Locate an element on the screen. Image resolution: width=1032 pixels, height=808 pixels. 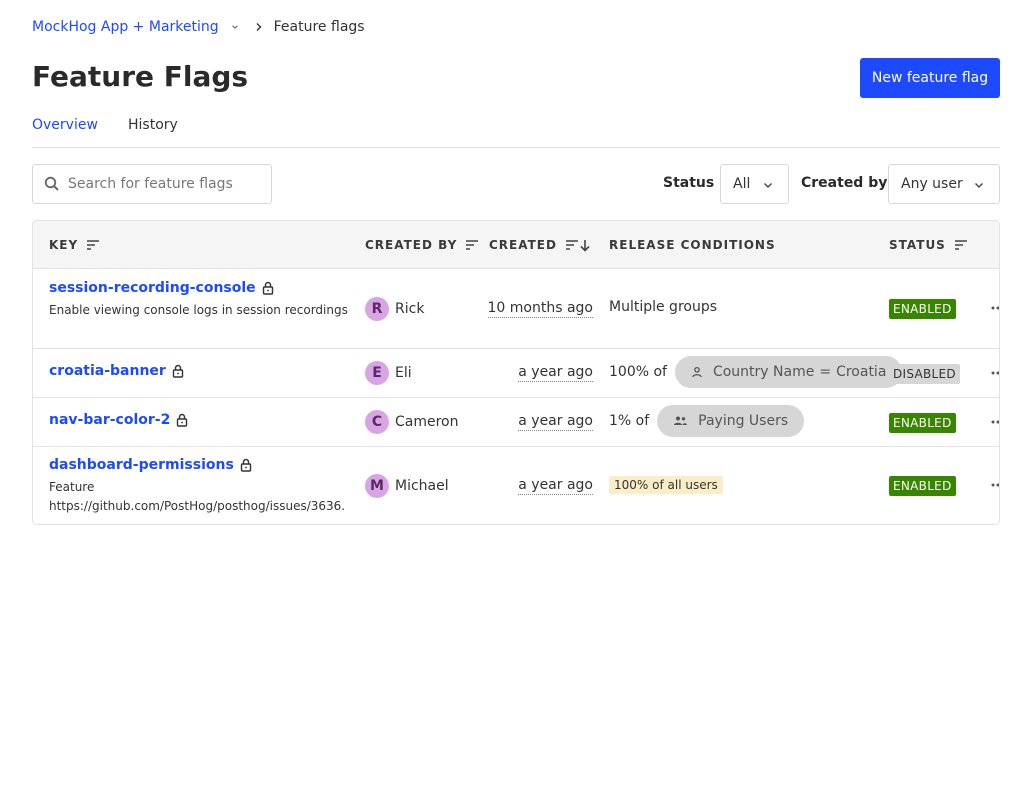
flag-key-text: dashboard-permissions is located at coordinates (141, 465).